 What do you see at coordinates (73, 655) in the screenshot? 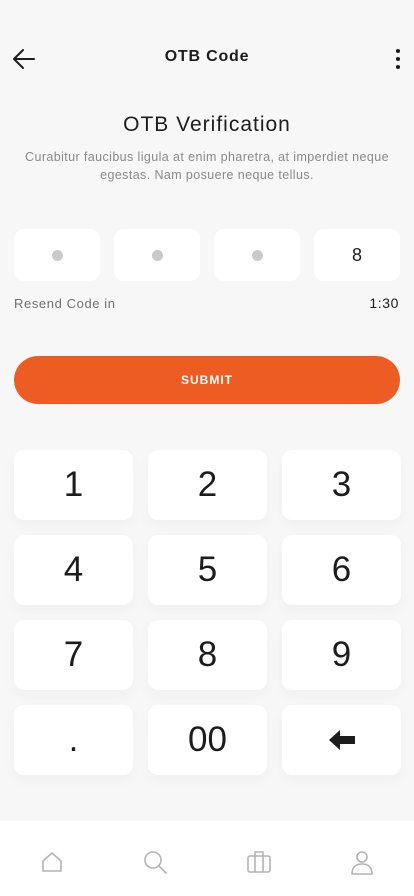
I see `key-7: 7` at bounding box center [73, 655].